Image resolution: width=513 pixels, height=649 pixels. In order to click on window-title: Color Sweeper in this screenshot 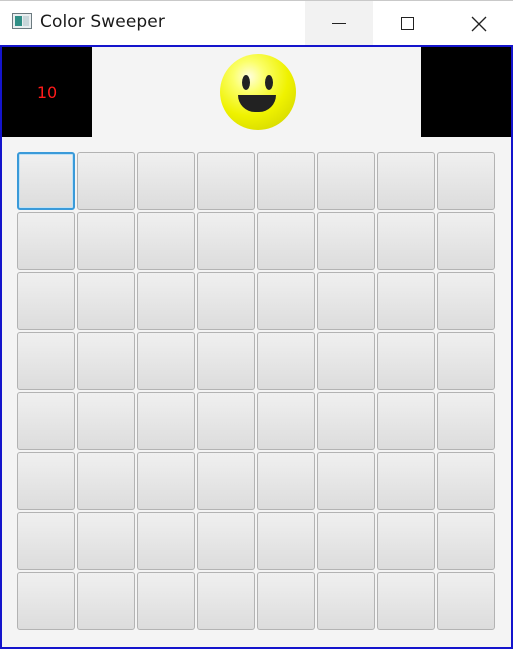, I will do `click(102, 22)`.